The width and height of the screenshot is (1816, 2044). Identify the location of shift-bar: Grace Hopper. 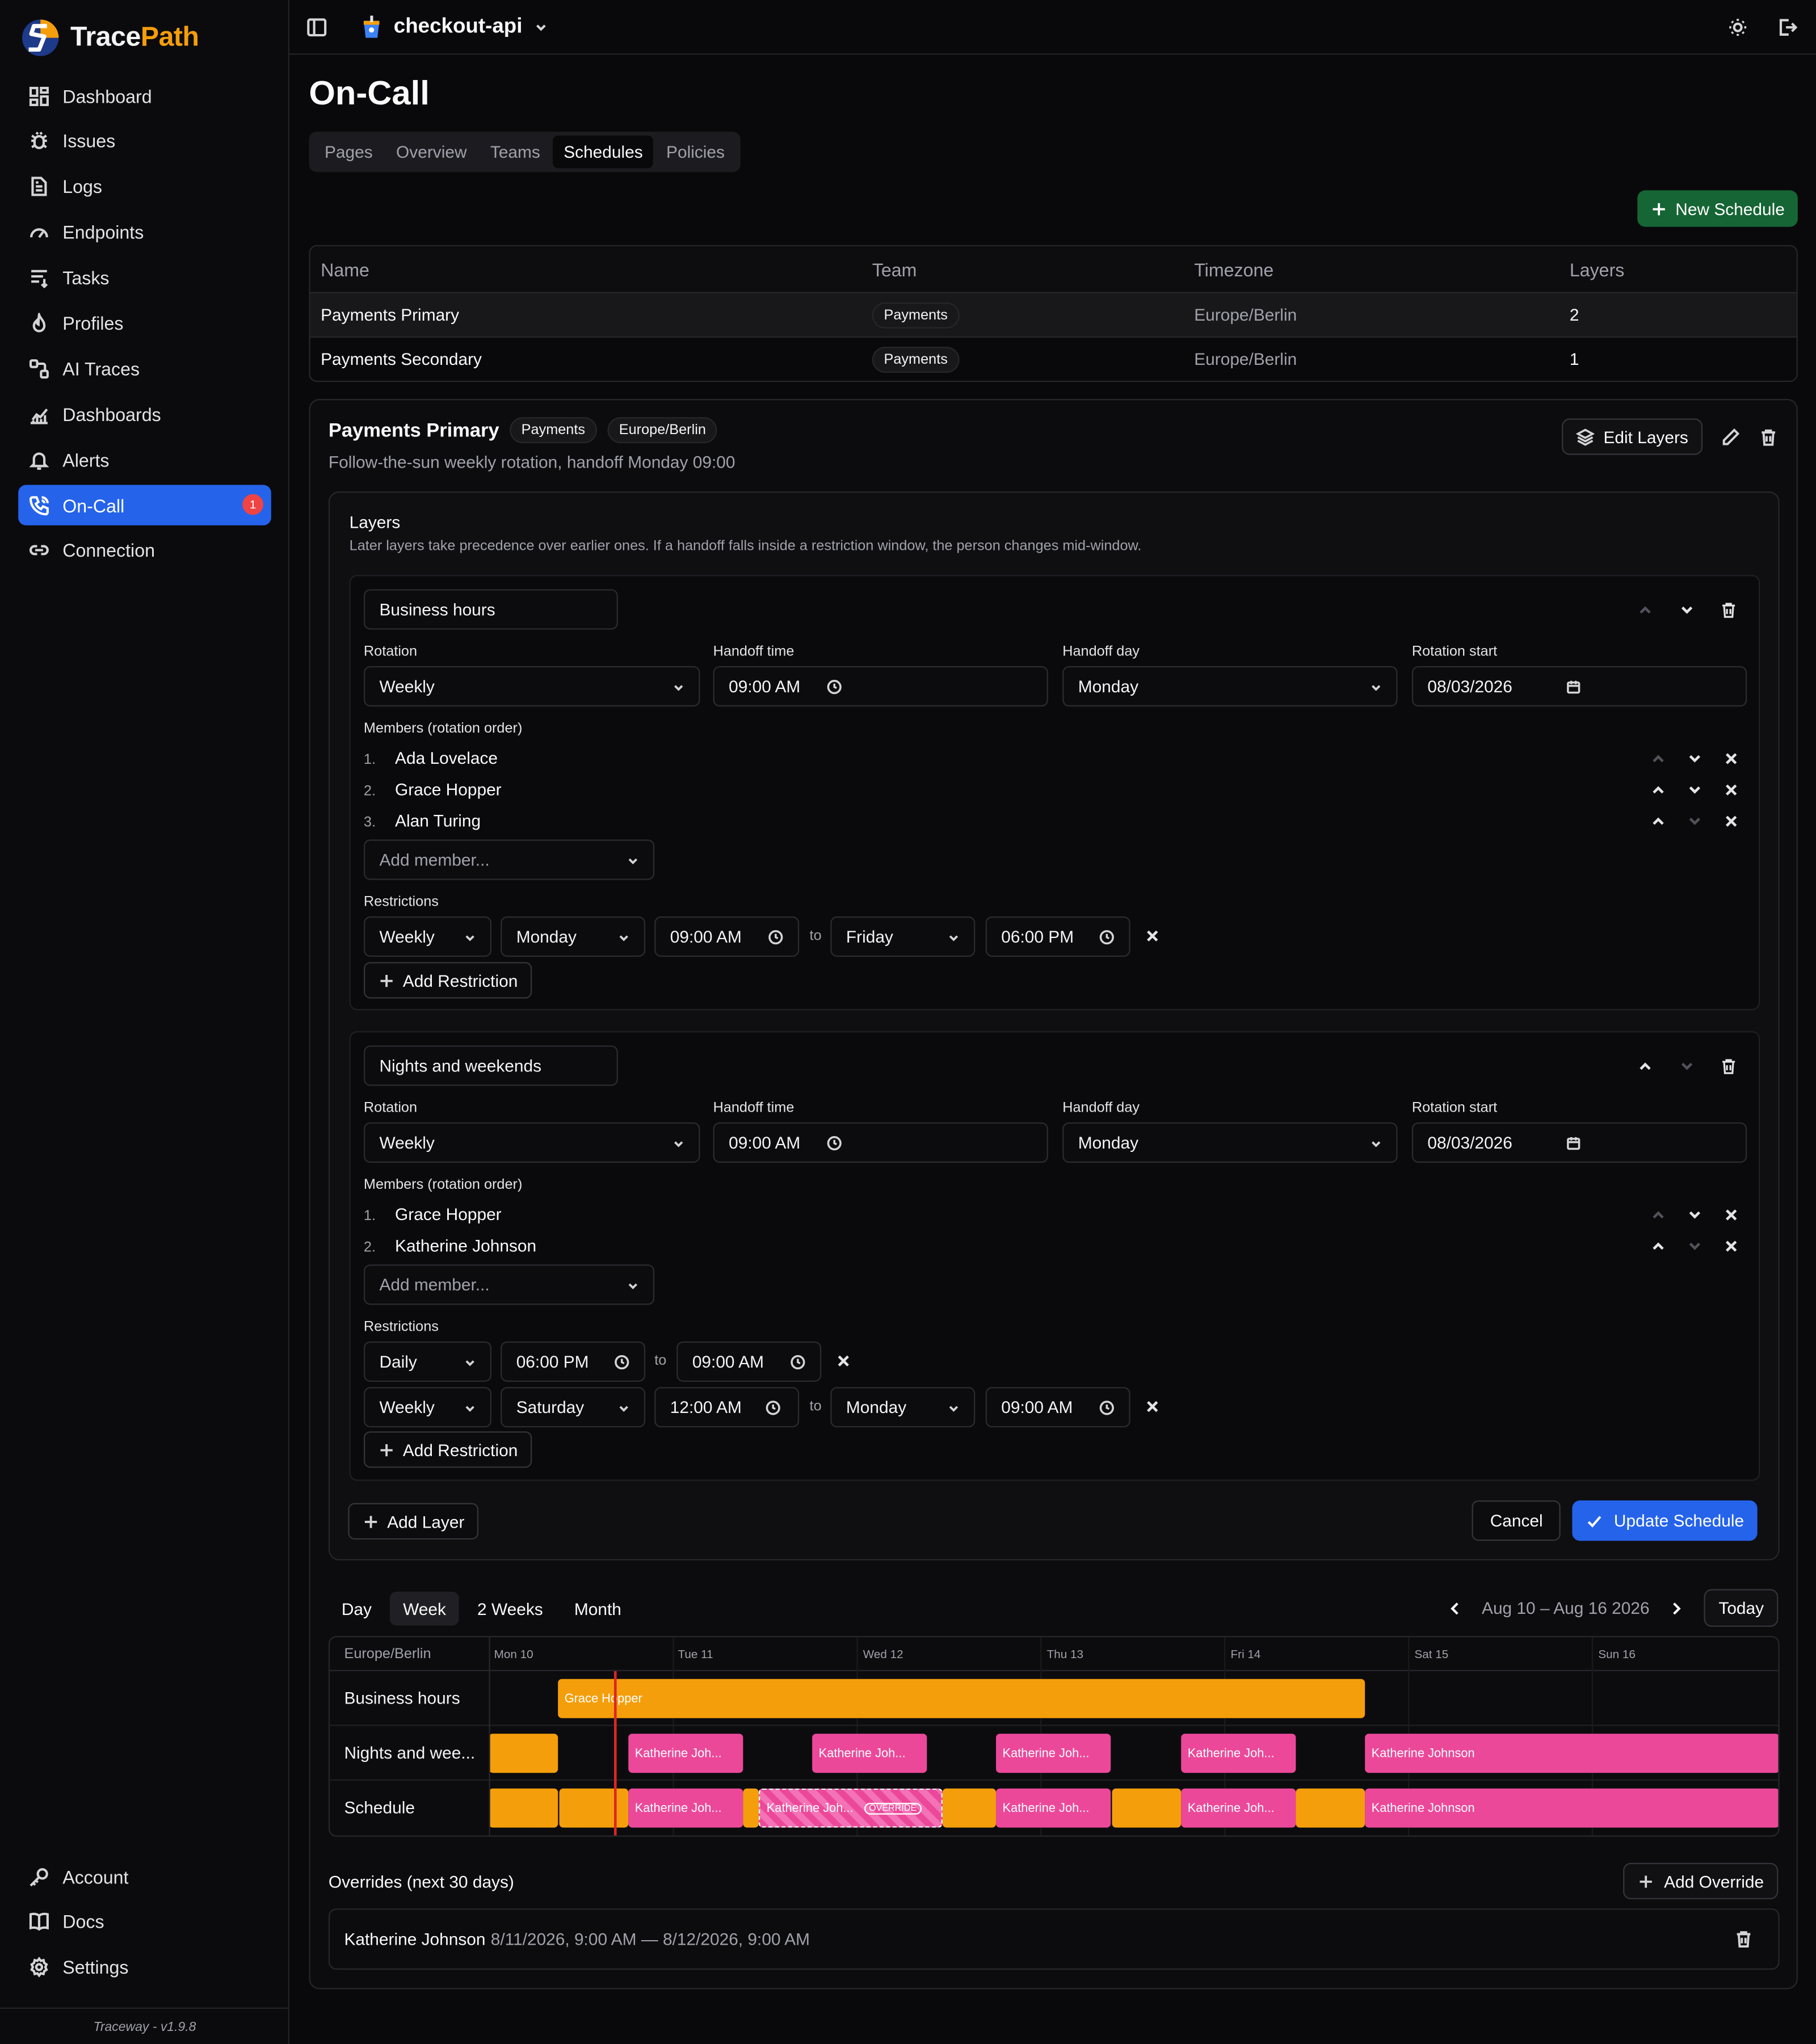
(961, 1699).